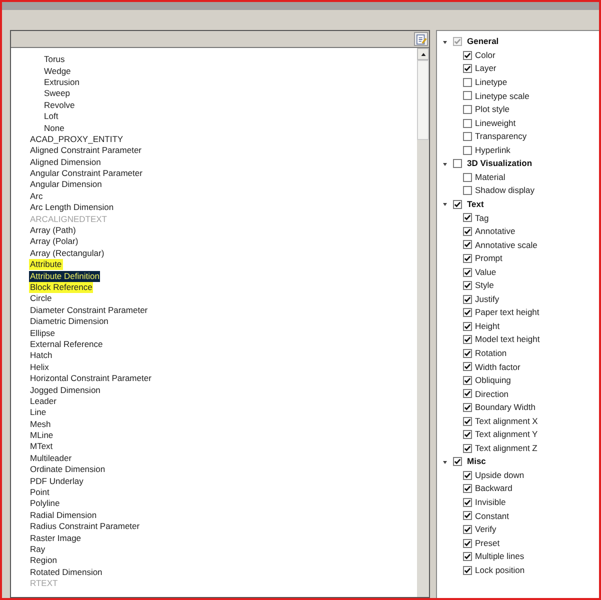  I want to click on property-label: Prompt, so click(488, 258).